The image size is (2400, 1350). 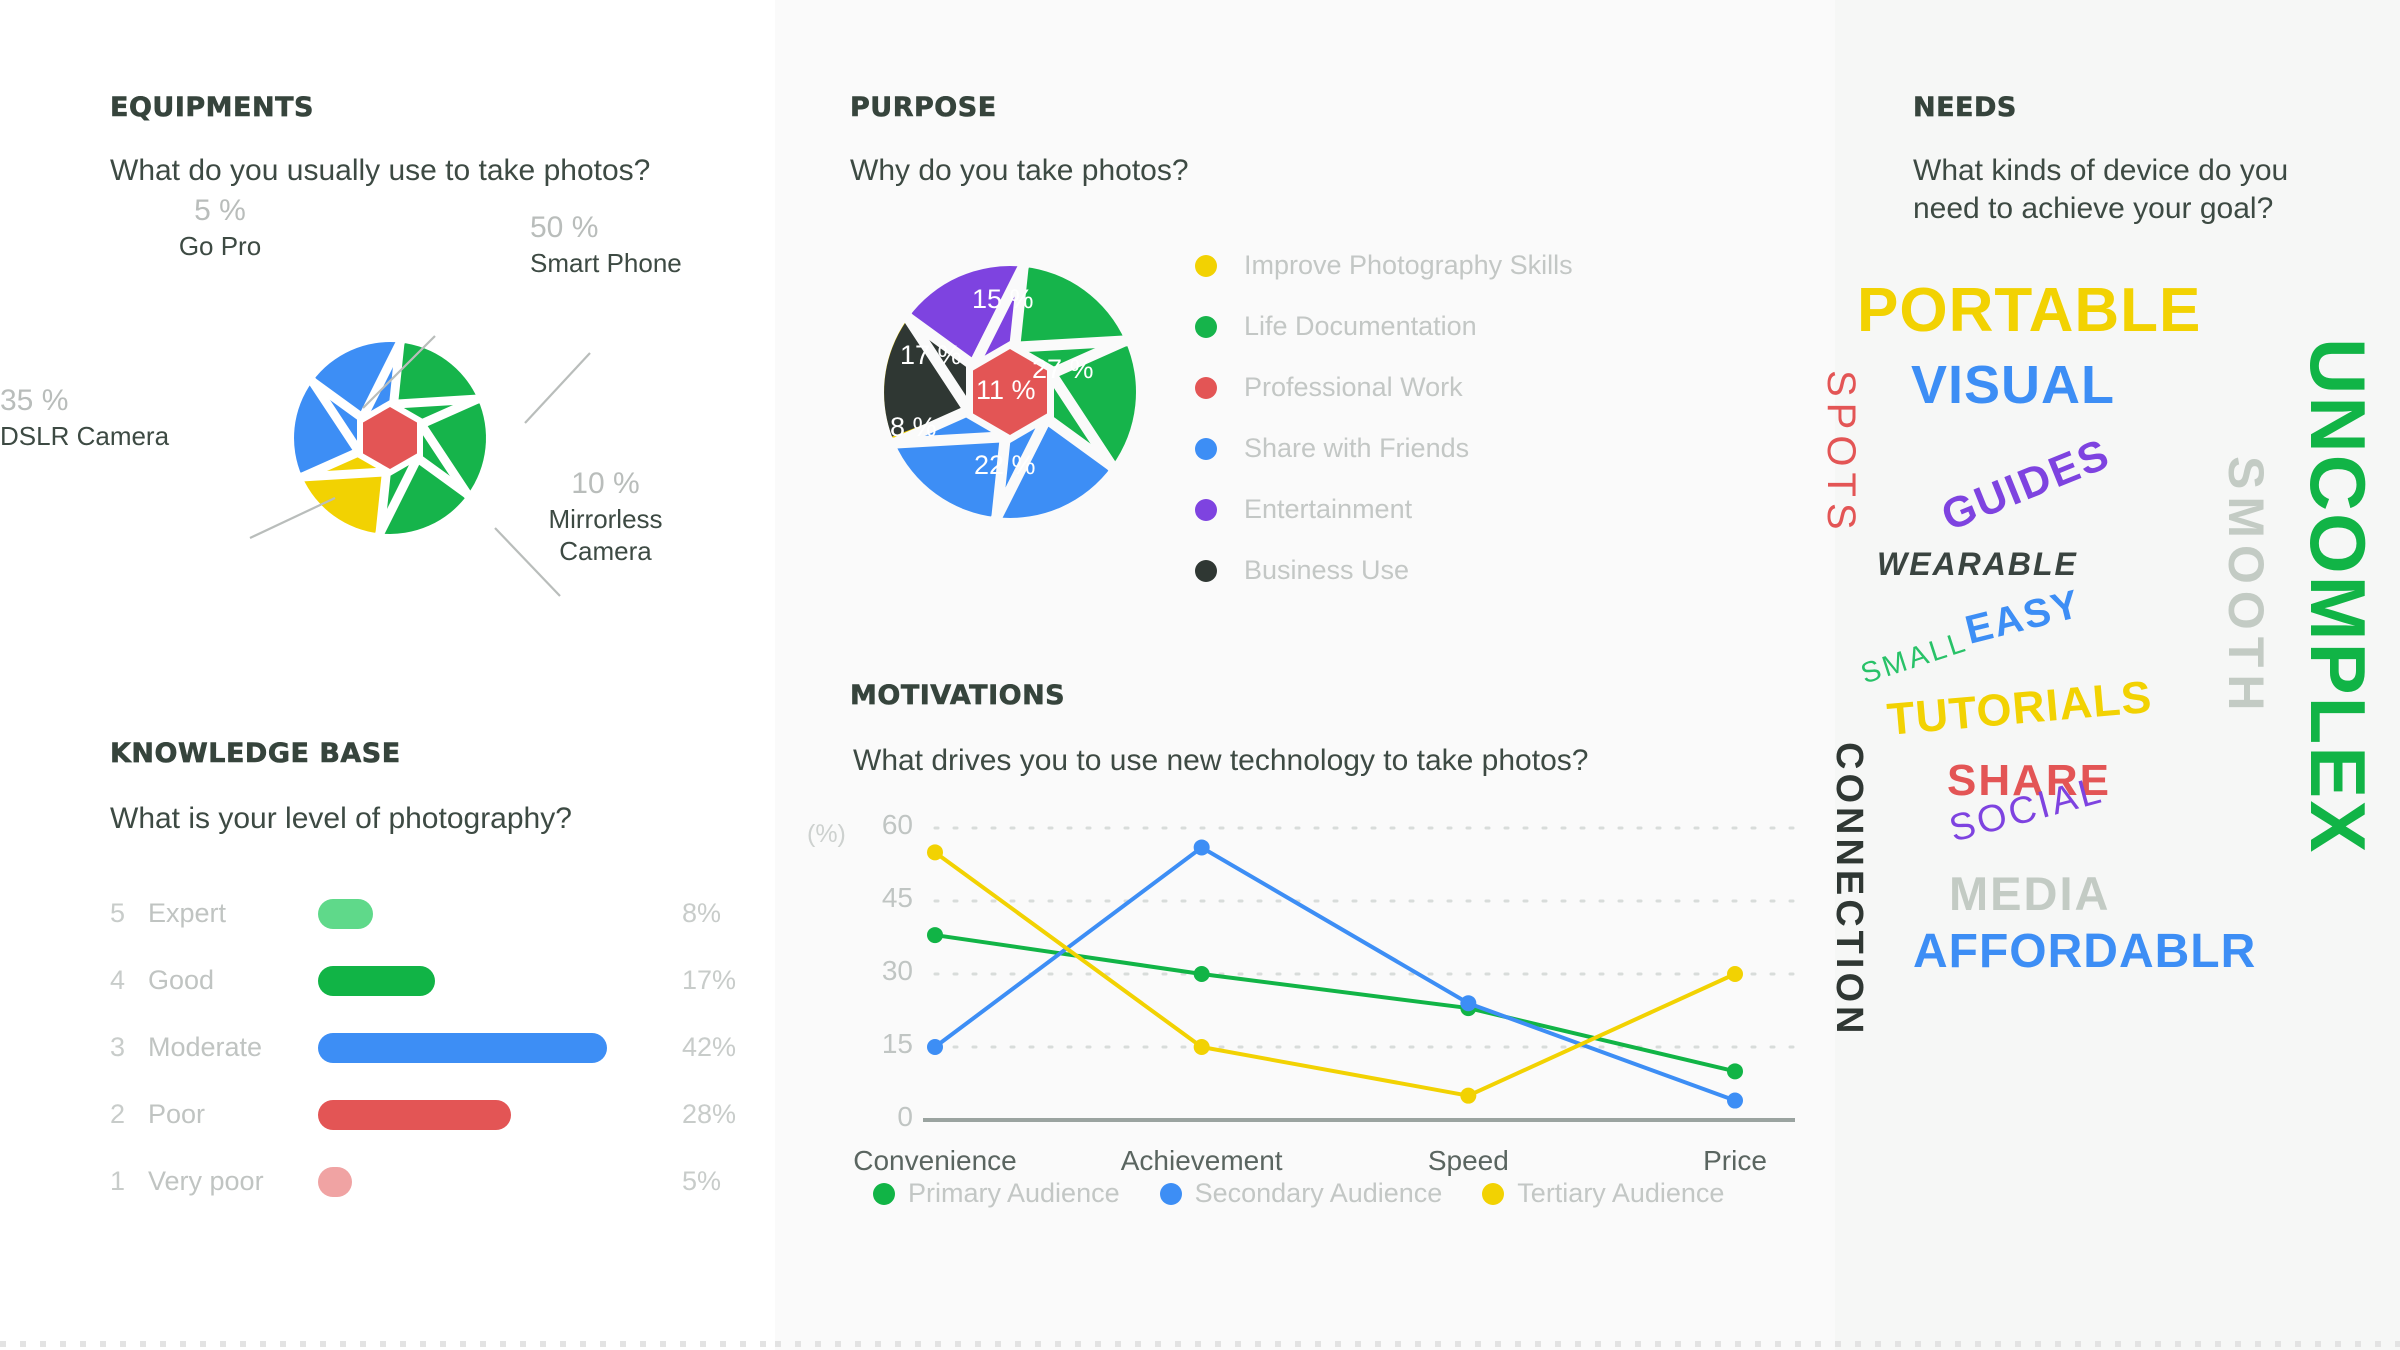 What do you see at coordinates (2013, 385) in the screenshot?
I see `word-cloud-word: VISUAL` at bounding box center [2013, 385].